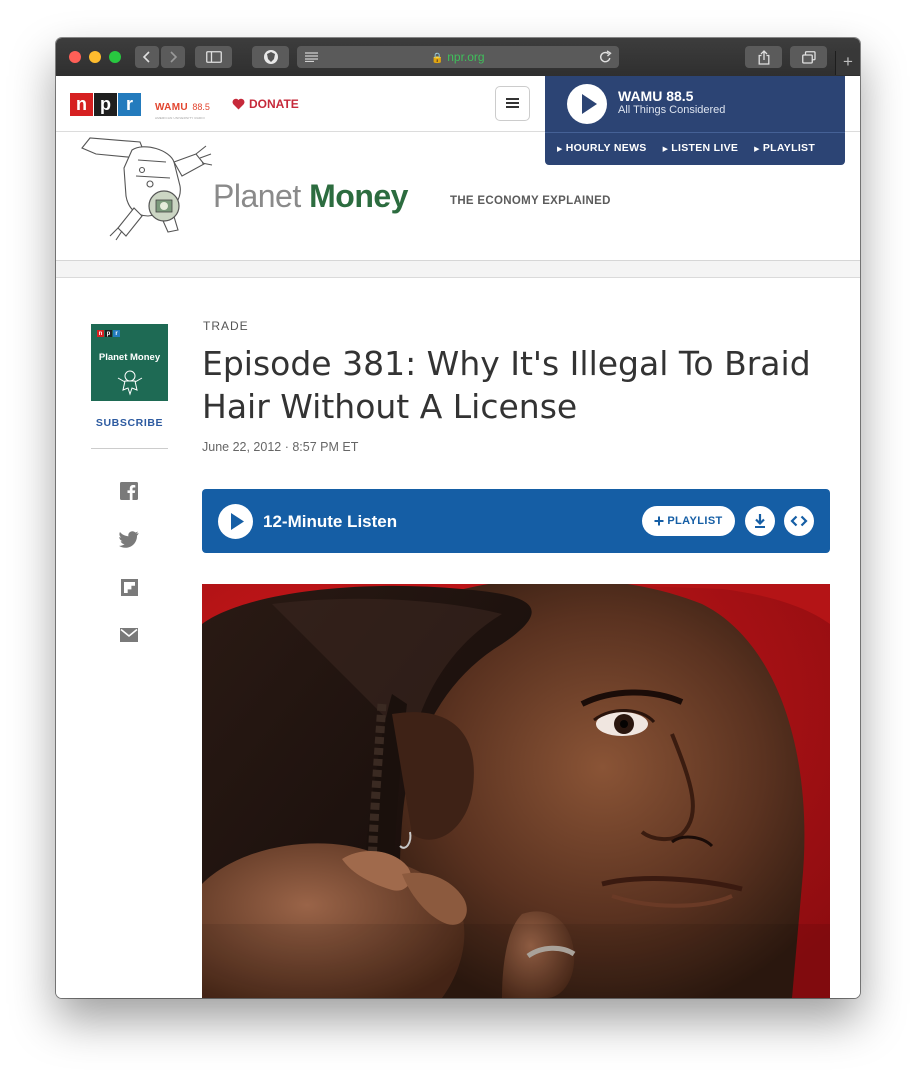  I want to click on flipboard-icon, so click(129, 587).